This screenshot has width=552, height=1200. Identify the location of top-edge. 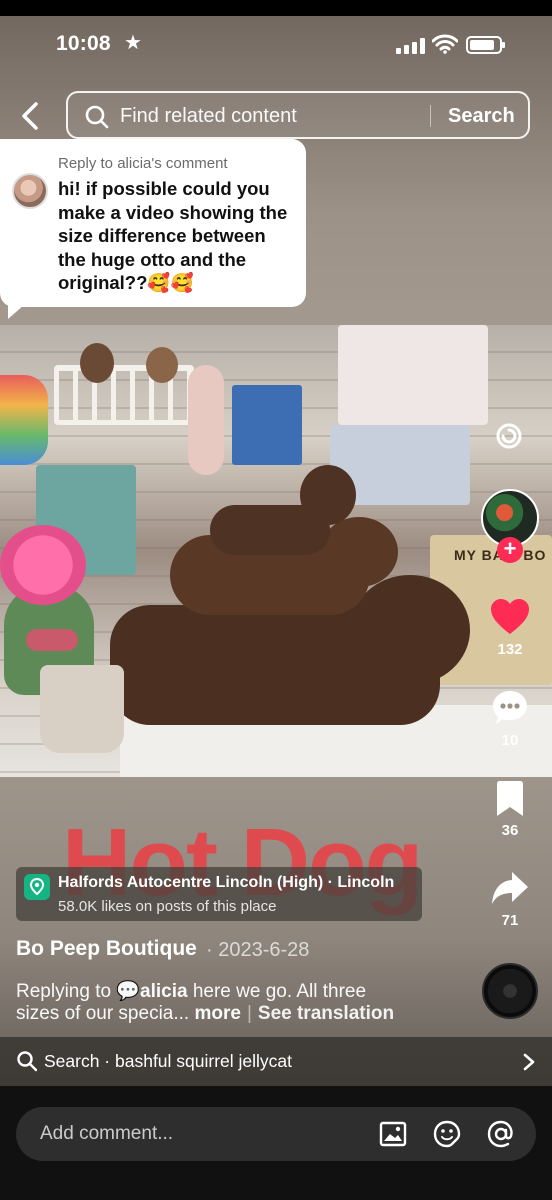
(276, 8).